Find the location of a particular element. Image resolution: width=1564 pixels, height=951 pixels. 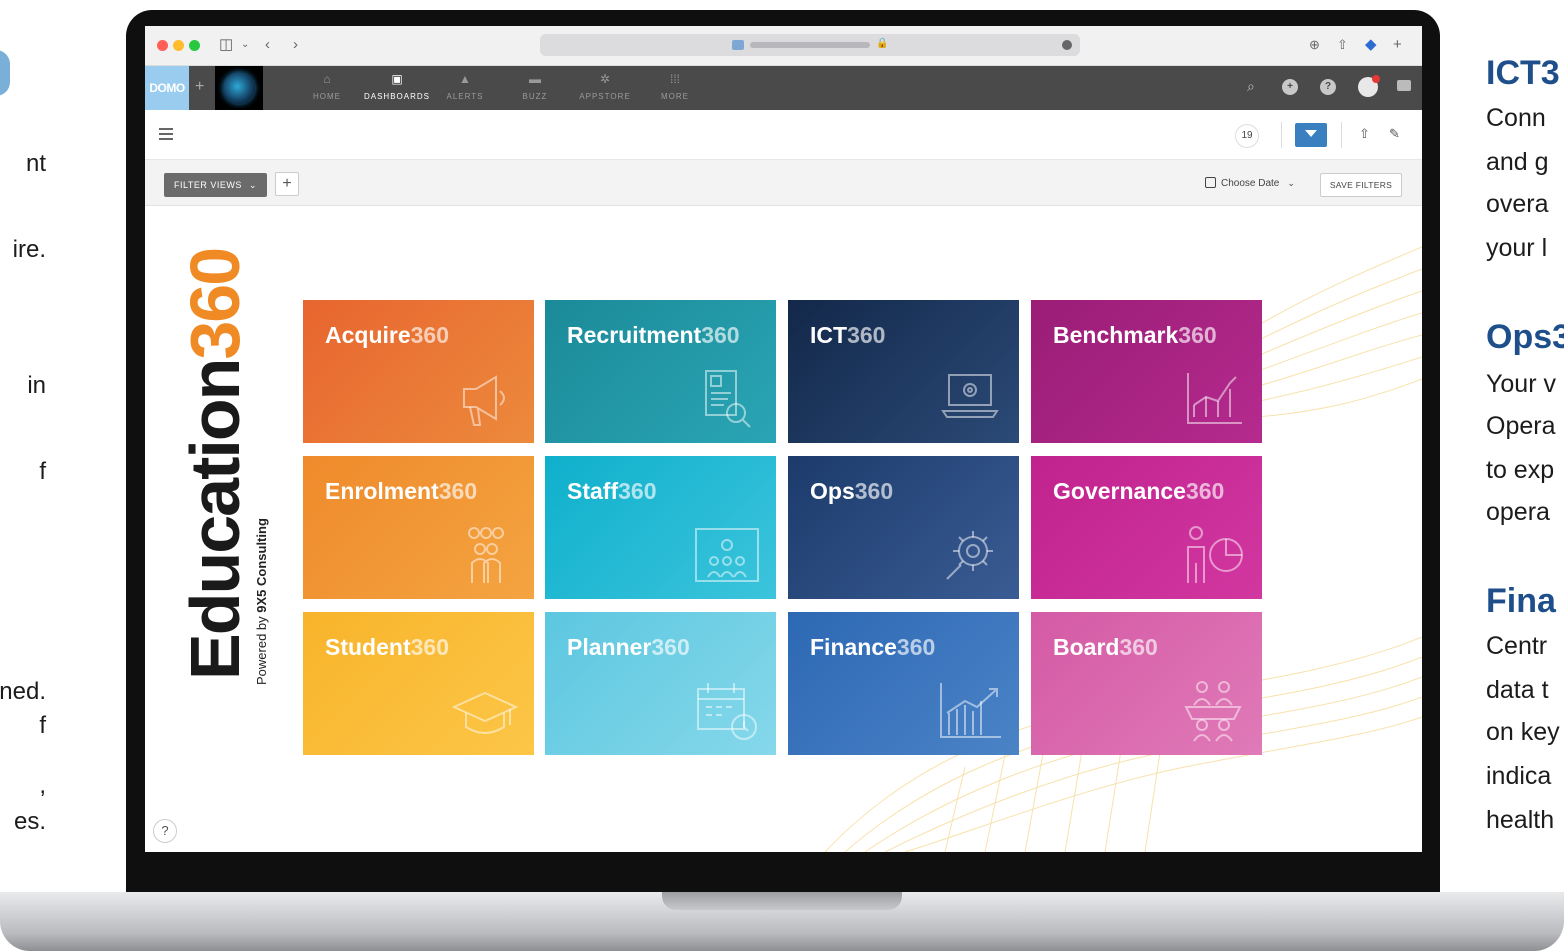

close-window-button is located at coordinates (162, 45).